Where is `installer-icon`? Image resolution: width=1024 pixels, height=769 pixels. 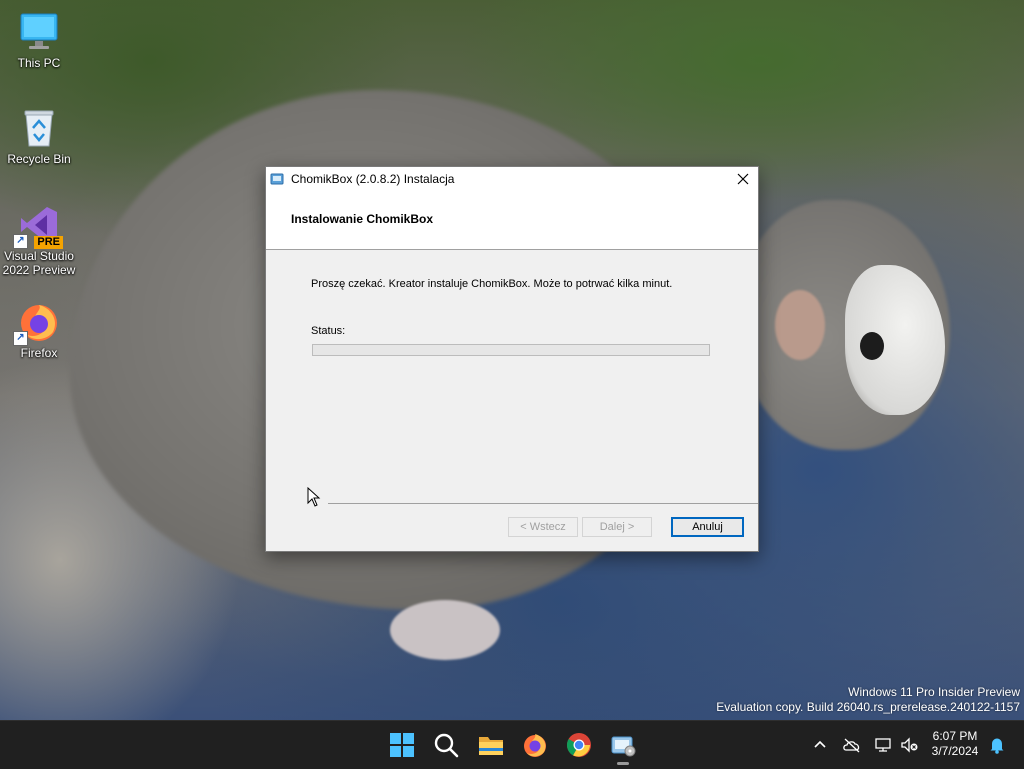
installer-icon is located at coordinates (623, 748).